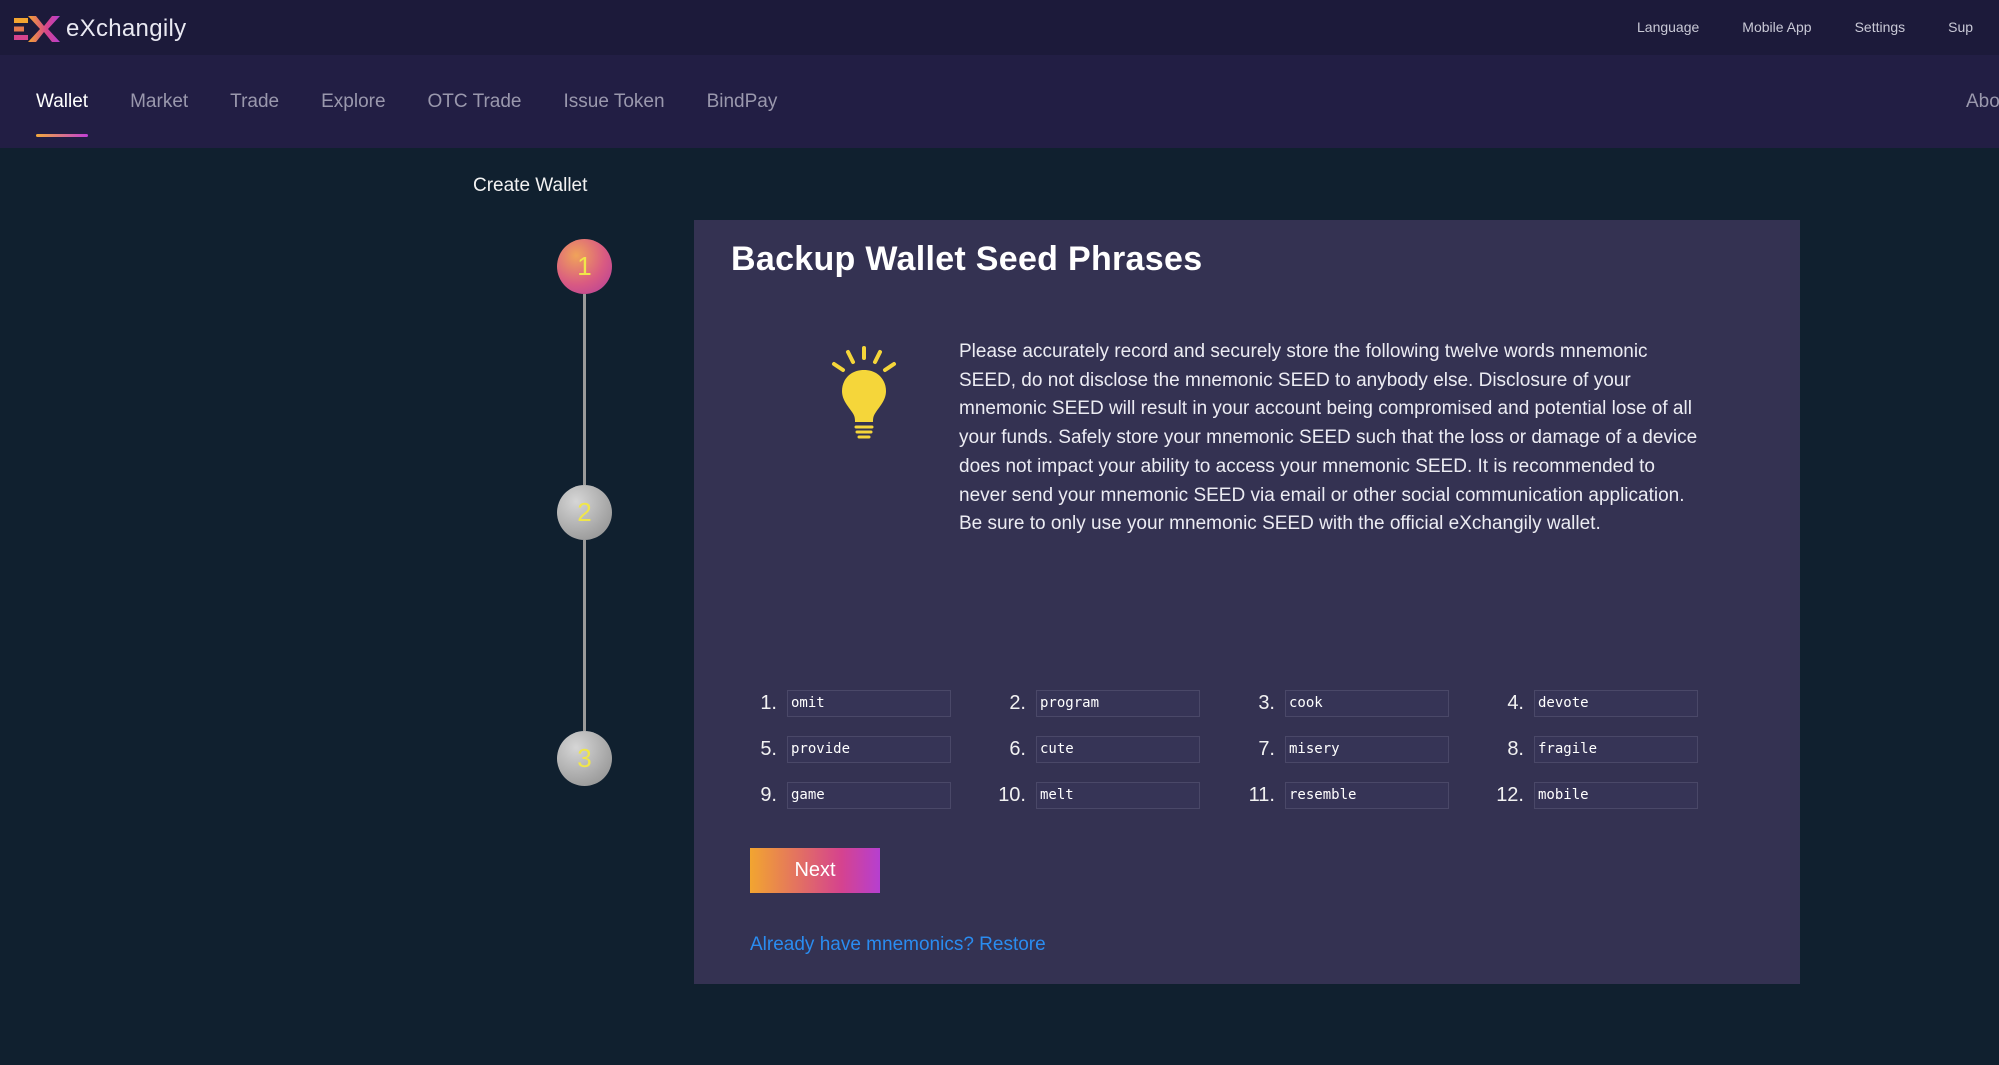 The image size is (1999, 1065). Describe the element at coordinates (614, 102) in the screenshot. I see `tab-issue-token: Issue Token` at that location.